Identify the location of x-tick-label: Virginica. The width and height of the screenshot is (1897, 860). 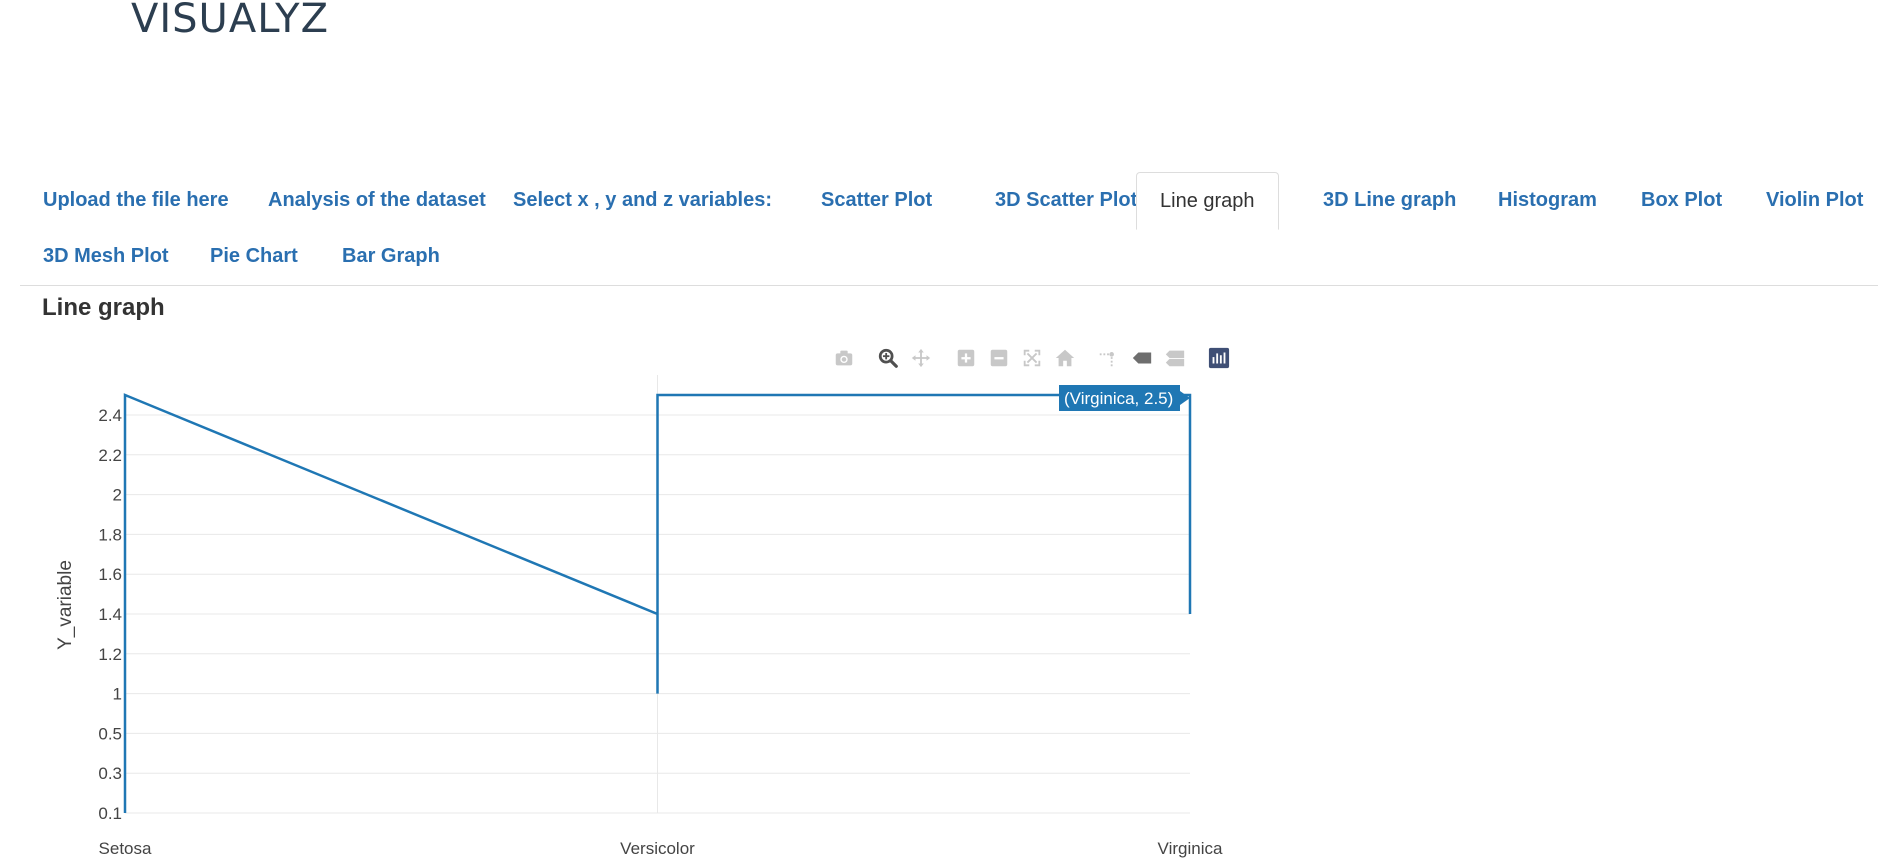
(1190, 848).